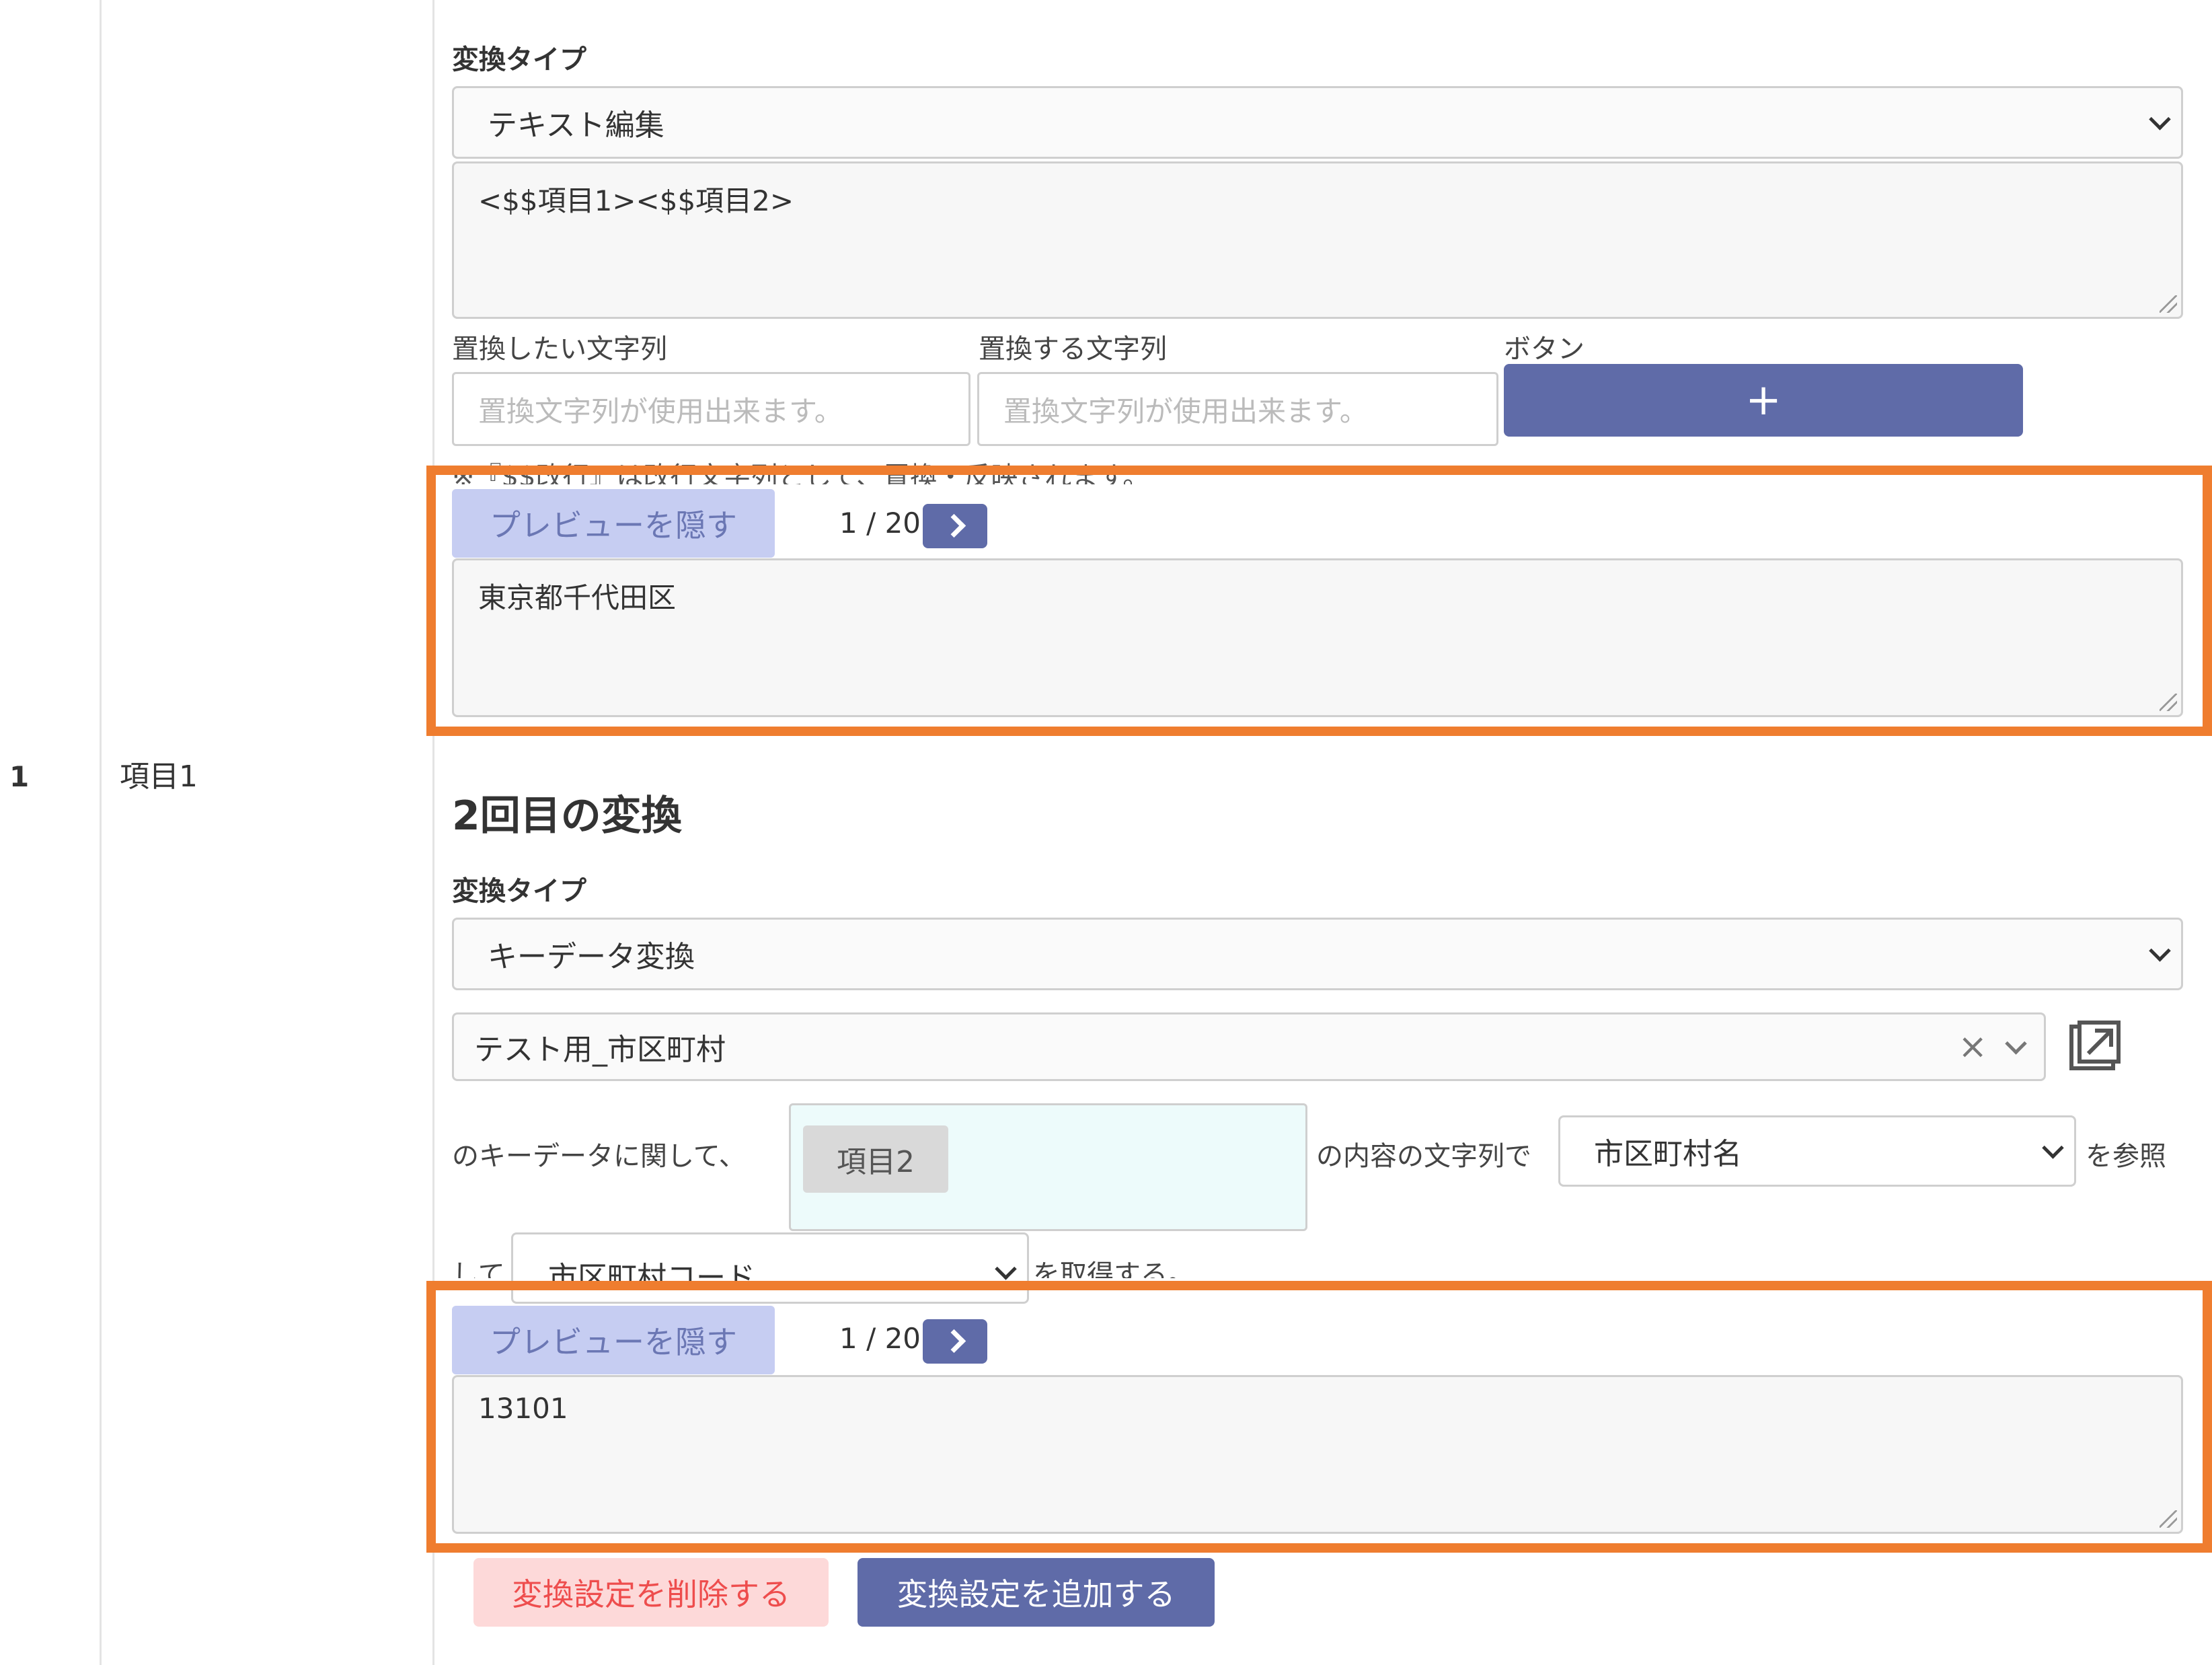 The width and height of the screenshot is (2212, 1665). Describe the element at coordinates (1317, 240) in the screenshot. I see `template-textarea: <$$項目1><$$項目2>` at that location.